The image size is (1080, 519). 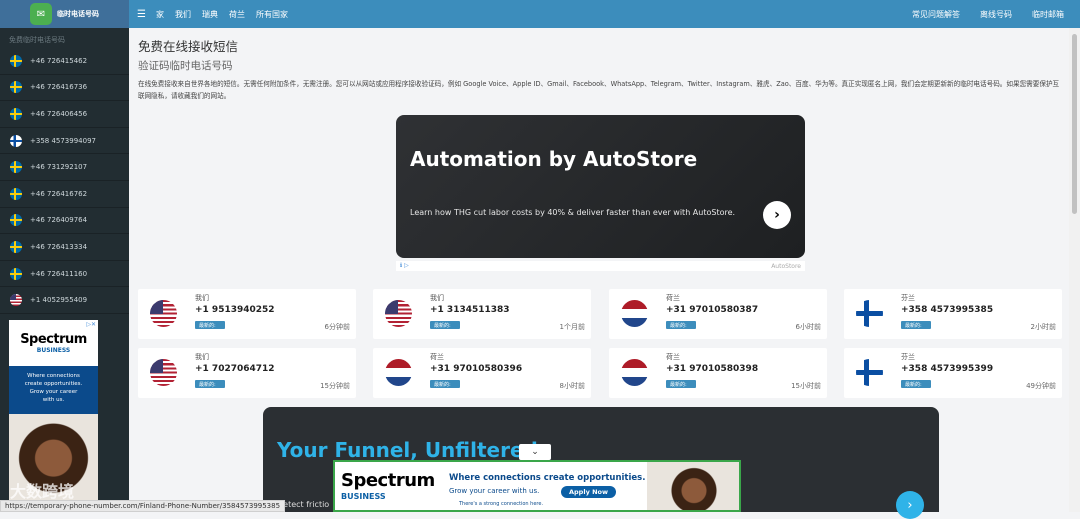 What do you see at coordinates (494, 491) in the screenshot?
I see `ad-line: Grow your career with us.` at bounding box center [494, 491].